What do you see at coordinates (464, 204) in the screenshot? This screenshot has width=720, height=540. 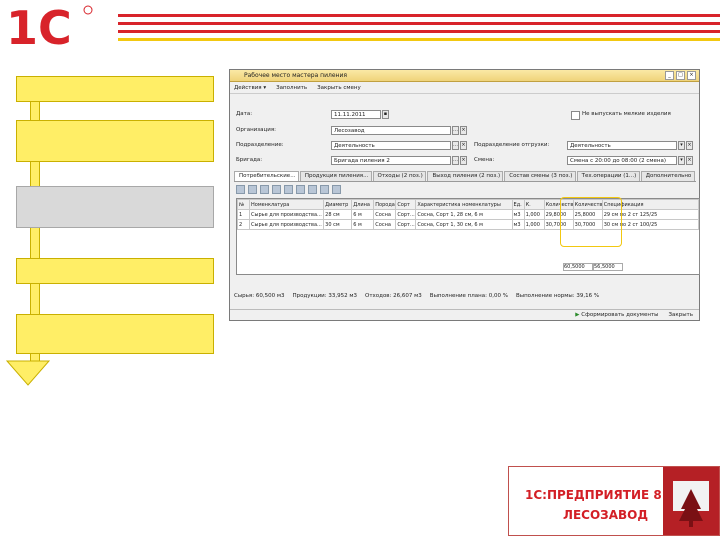 I see `column-header: Характеристика номенклатуры` at bounding box center [464, 204].